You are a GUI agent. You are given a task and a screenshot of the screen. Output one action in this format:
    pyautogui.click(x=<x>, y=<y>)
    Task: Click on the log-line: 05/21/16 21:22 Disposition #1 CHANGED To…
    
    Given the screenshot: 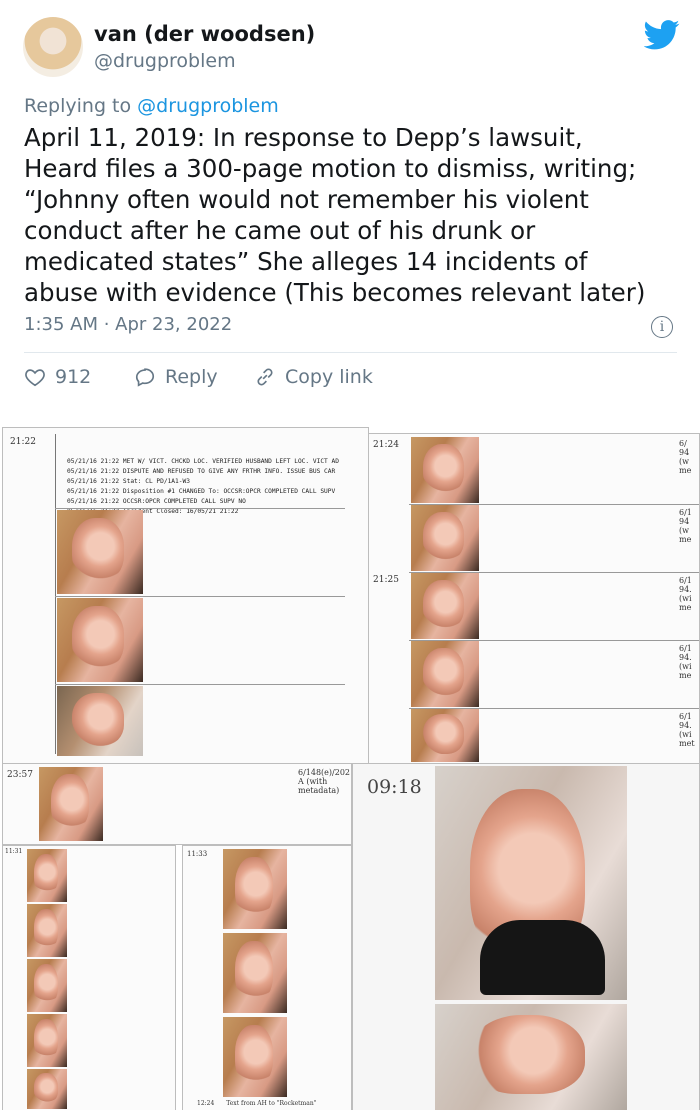 What is the action you would take?
    pyautogui.click(x=201, y=491)
    